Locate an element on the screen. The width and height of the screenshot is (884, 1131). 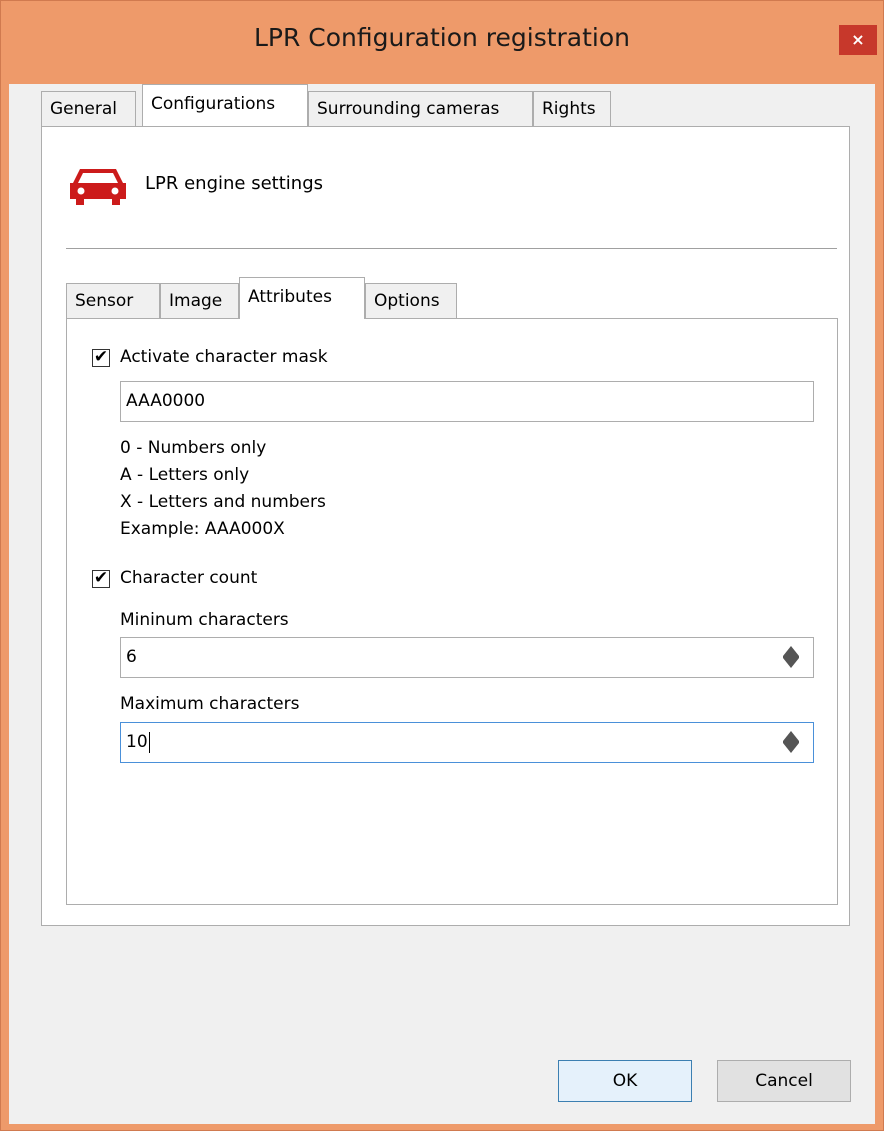
character-count-checkbox: ✔ is located at coordinates (101, 579).